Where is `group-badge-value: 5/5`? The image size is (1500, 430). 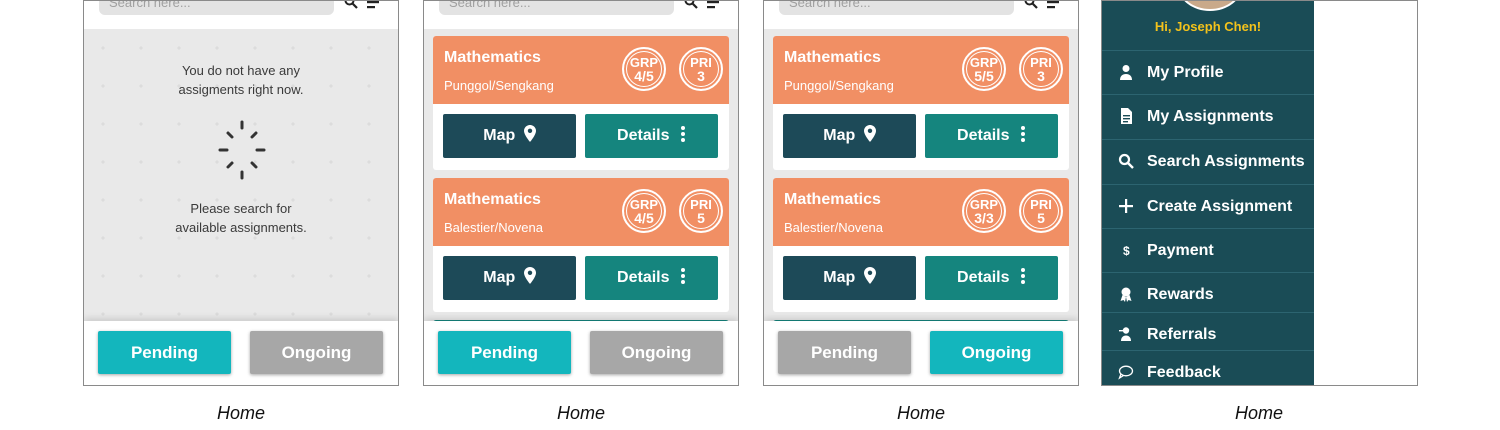
group-badge-value: 5/5 is located at coordinates (984, 76).